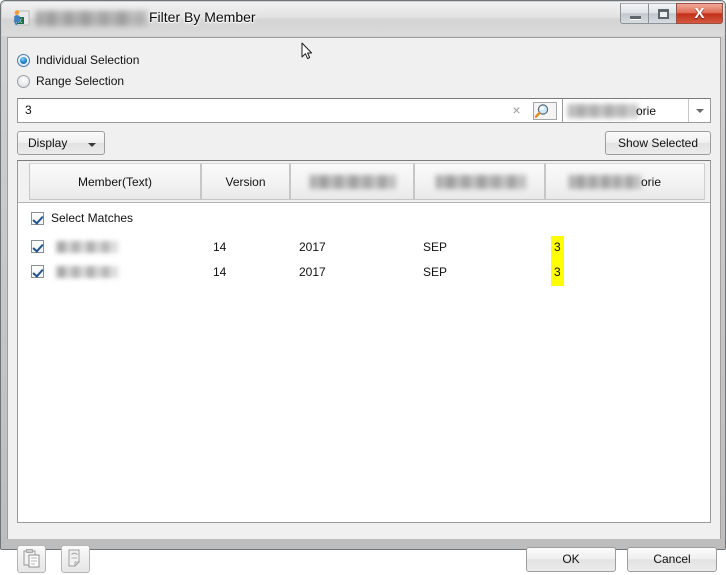  What do you see at coordinates (672, 559) in the screenshot?
I see `cancel-button: Cancel` at bounding box center [672, 559].